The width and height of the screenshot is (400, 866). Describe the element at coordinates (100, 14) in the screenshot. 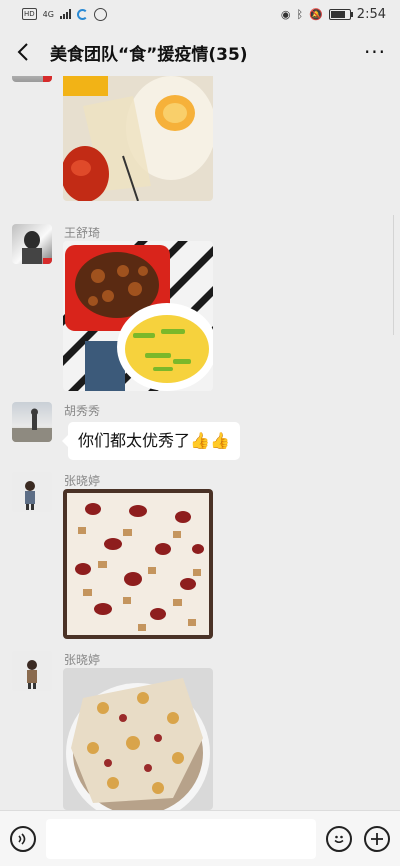

I see `app-notification-icon` at that location.